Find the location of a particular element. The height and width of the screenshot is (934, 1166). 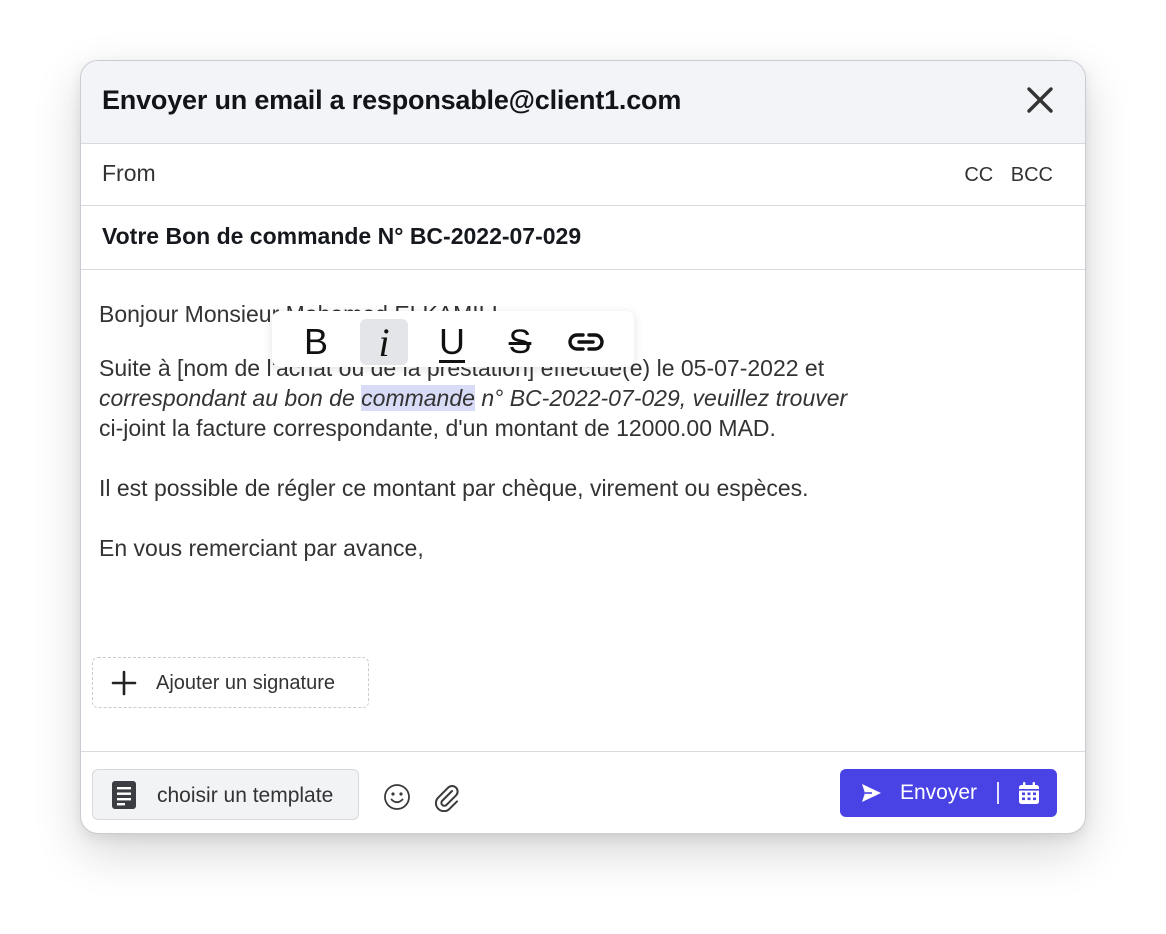

document-icon is located at coordinates (124, 795).